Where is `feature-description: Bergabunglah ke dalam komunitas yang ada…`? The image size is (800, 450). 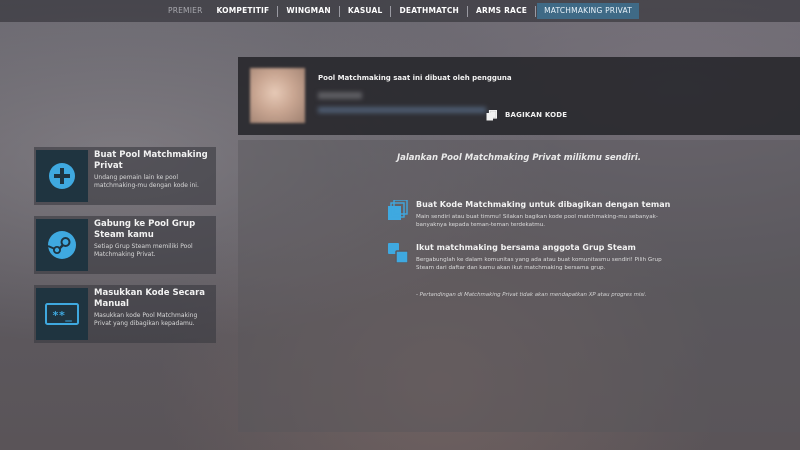 feature-description: Bergabunglah ke dalam komunitas yang ada… is located at coordinates (539, 264).